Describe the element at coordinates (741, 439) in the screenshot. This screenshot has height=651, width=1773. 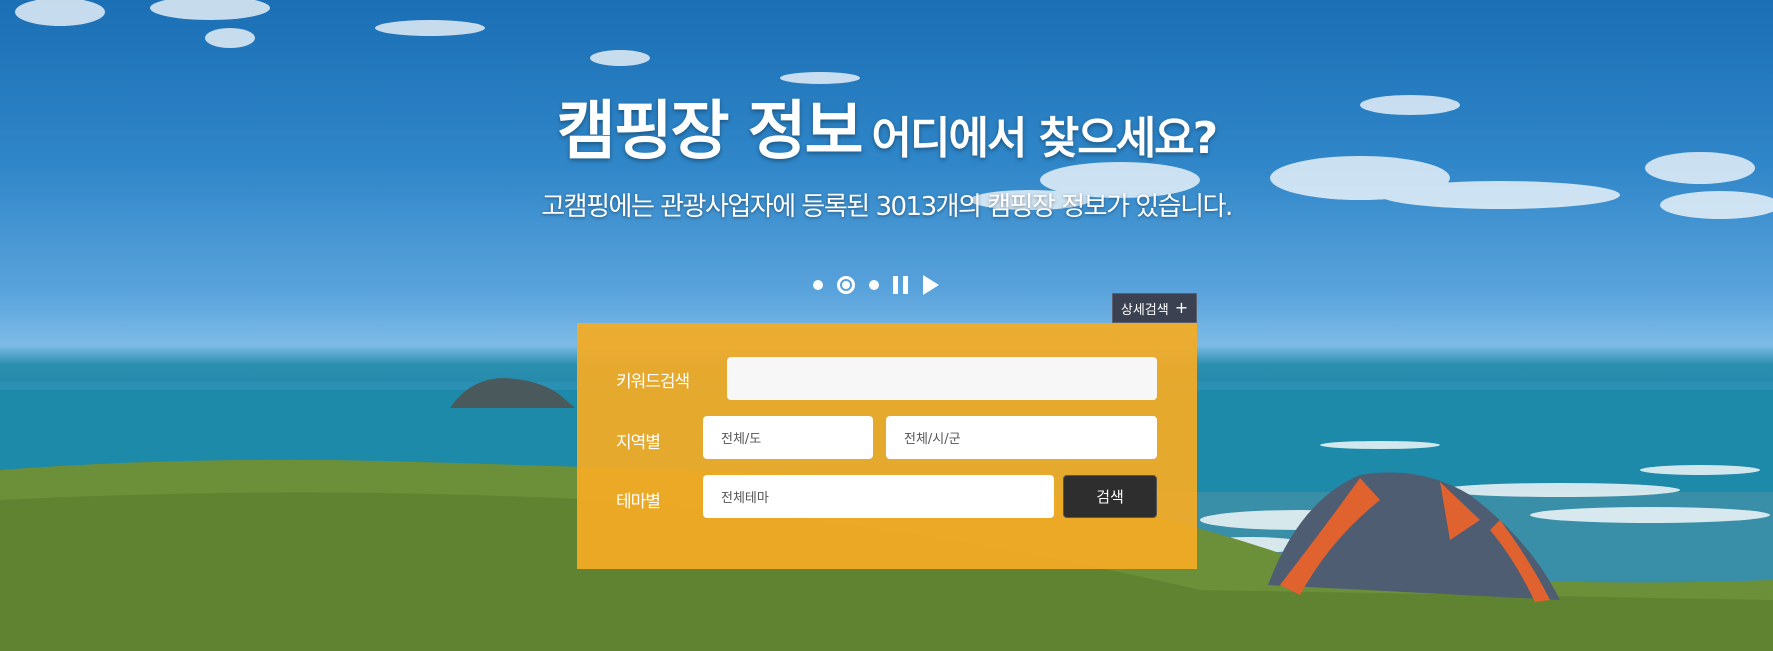
I see `province-select-value: 전체/도` at that location.